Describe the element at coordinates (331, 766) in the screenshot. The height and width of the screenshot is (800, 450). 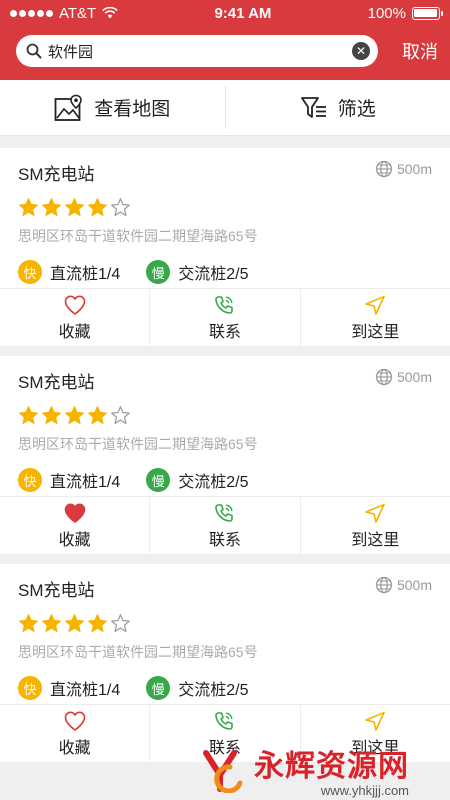
I see `watermark-title: 永辉资源网` at that location.